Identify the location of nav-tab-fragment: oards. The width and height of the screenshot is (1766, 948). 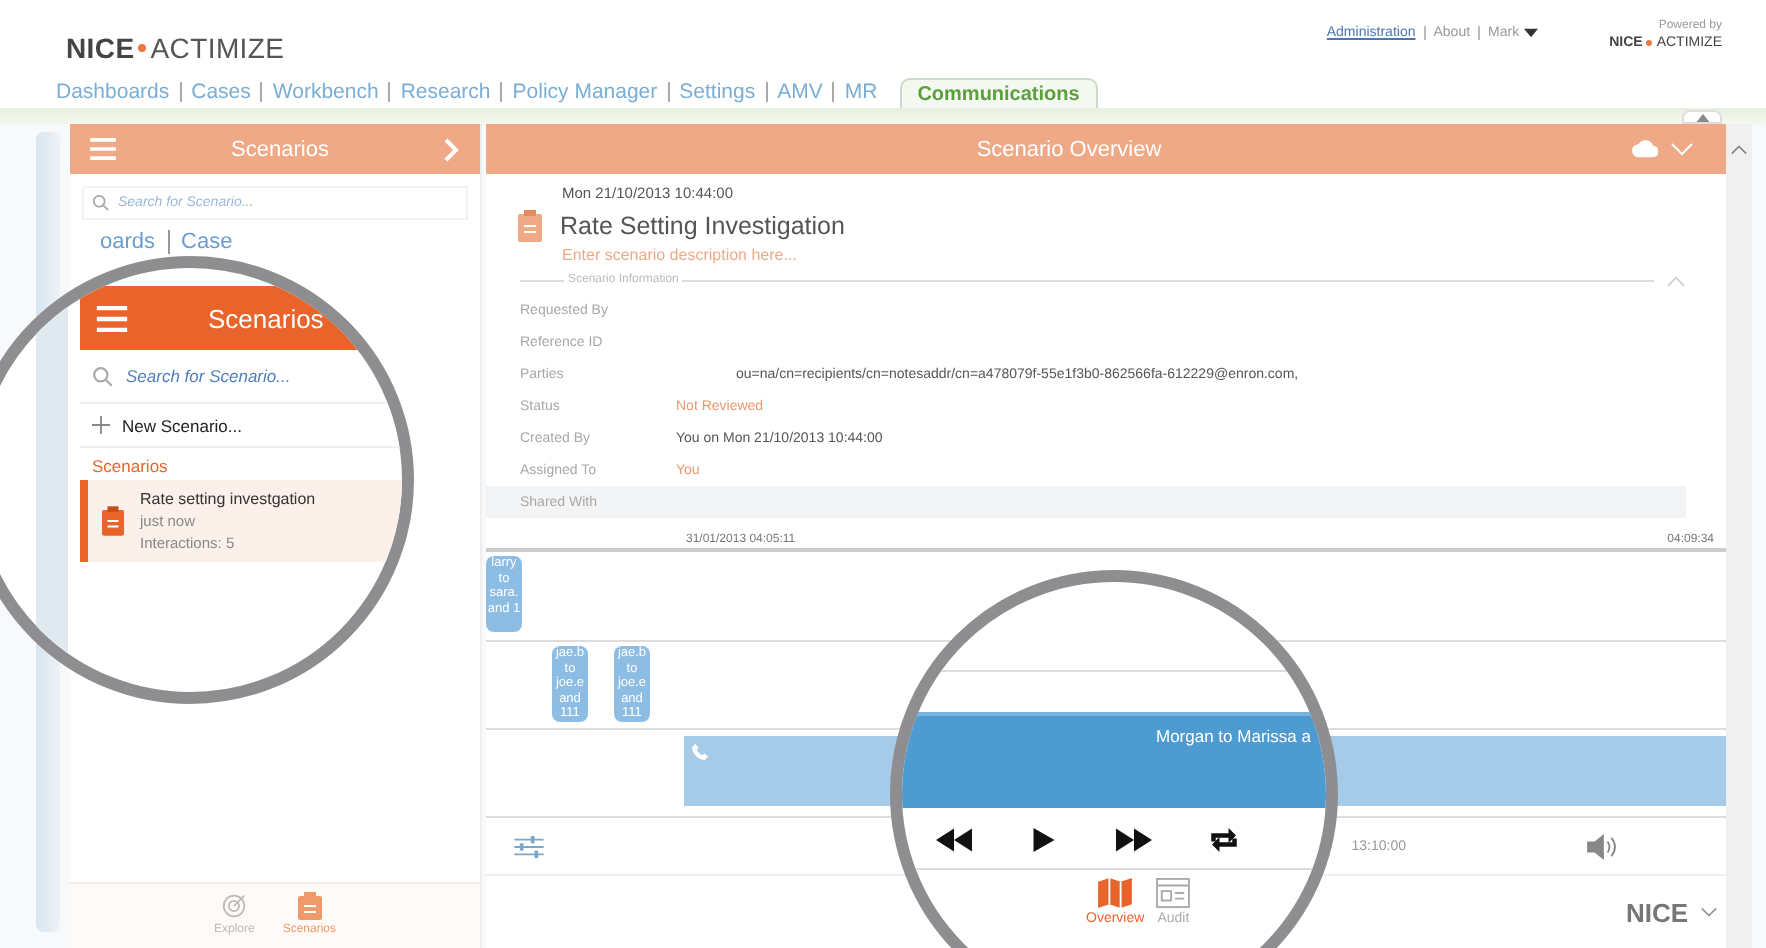
(128, 242).